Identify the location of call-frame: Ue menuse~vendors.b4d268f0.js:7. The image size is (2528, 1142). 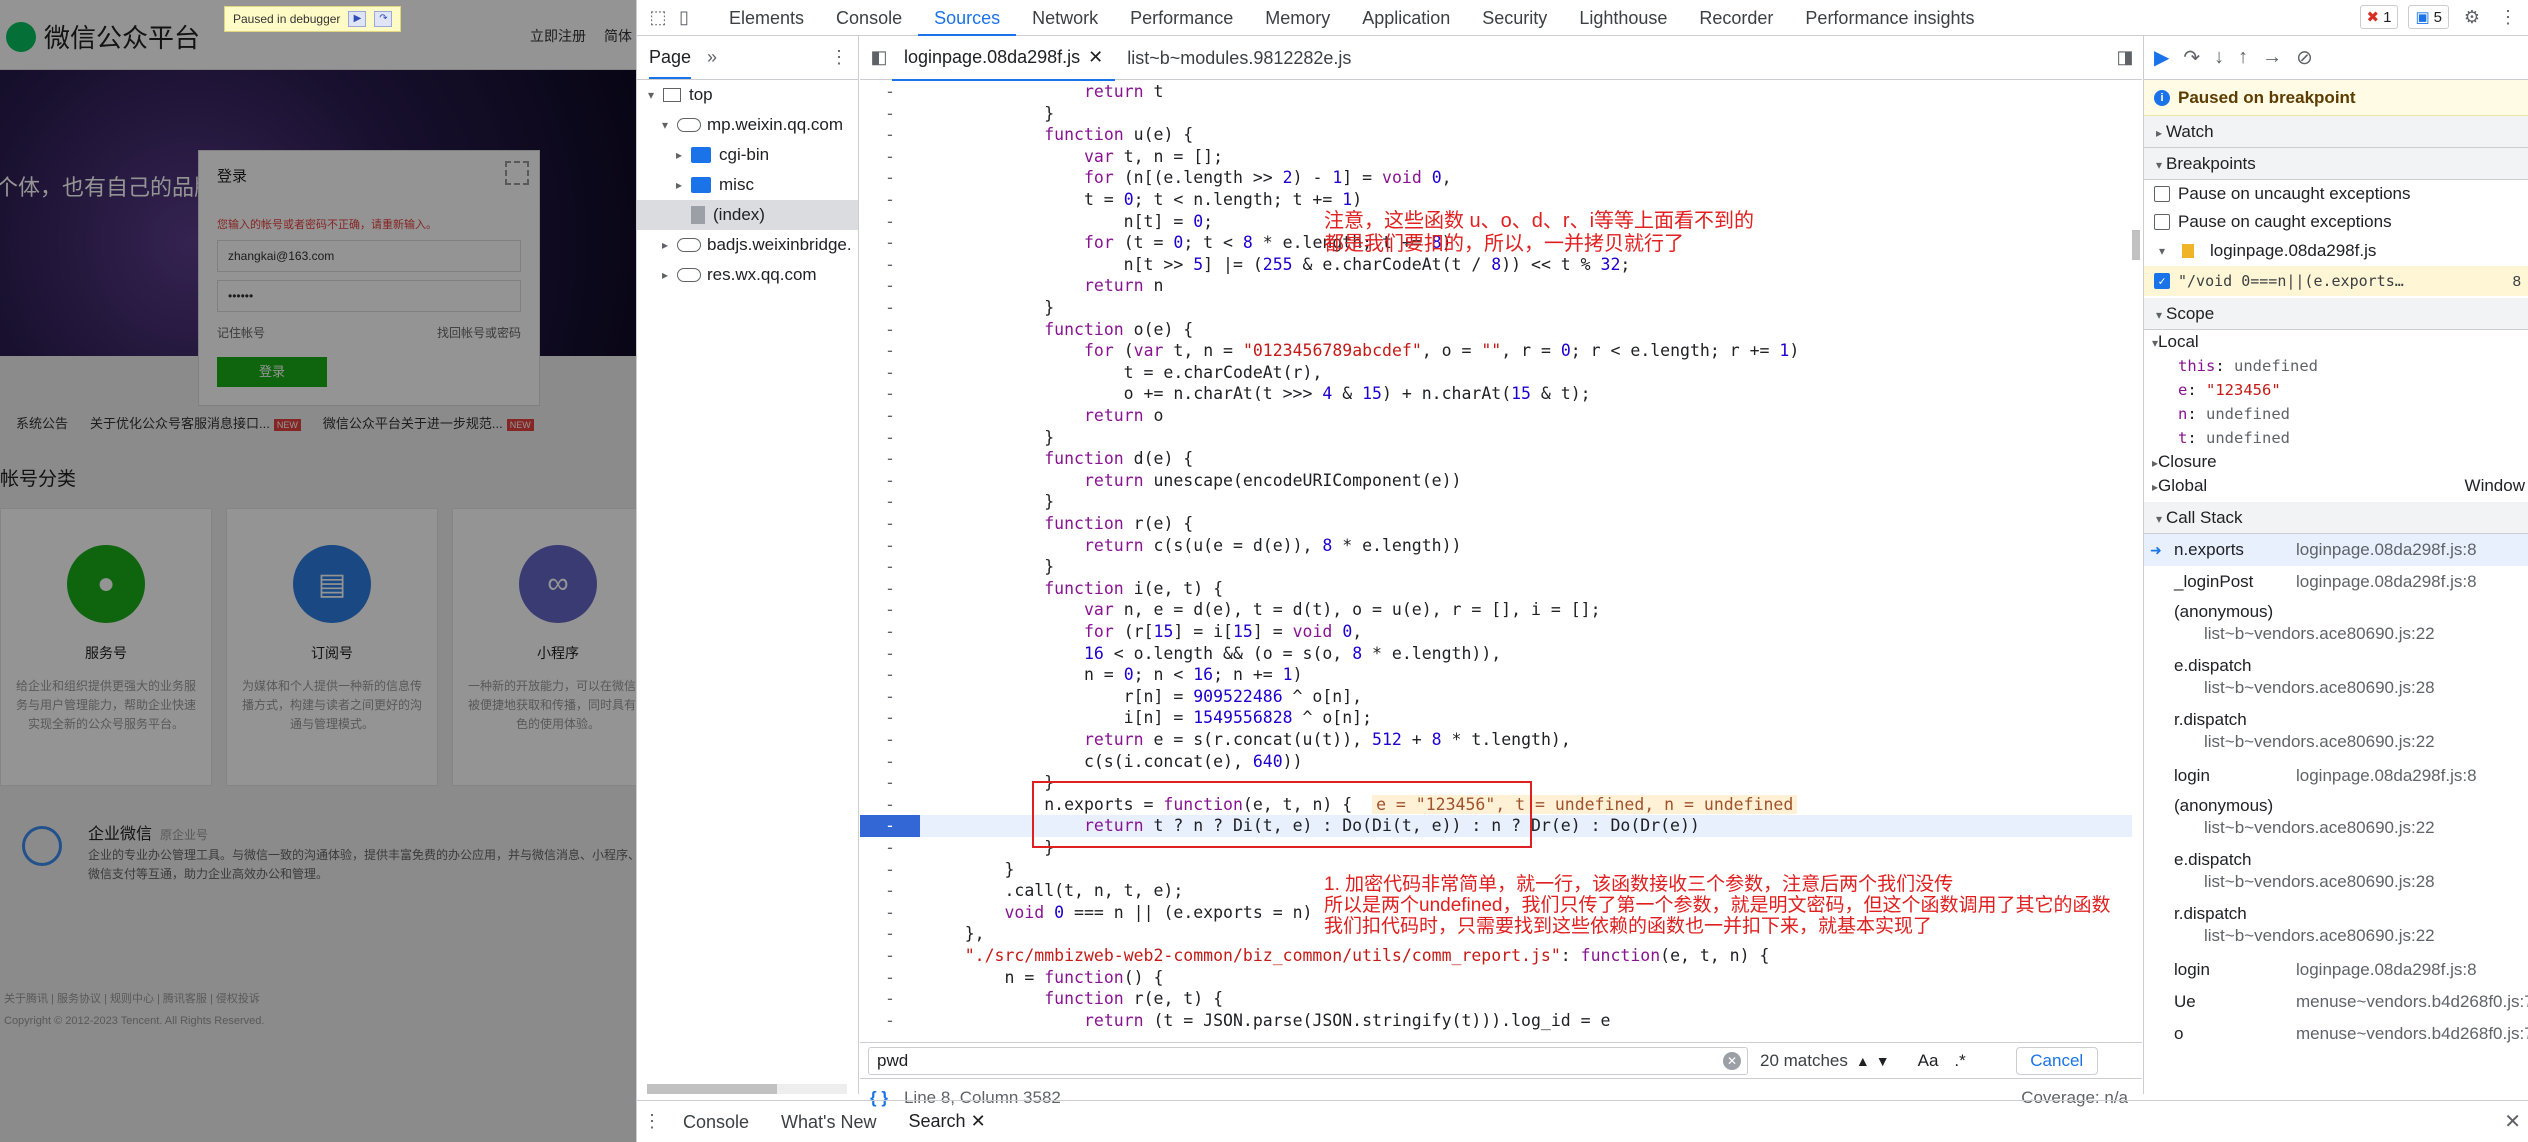
(2336, 1002).